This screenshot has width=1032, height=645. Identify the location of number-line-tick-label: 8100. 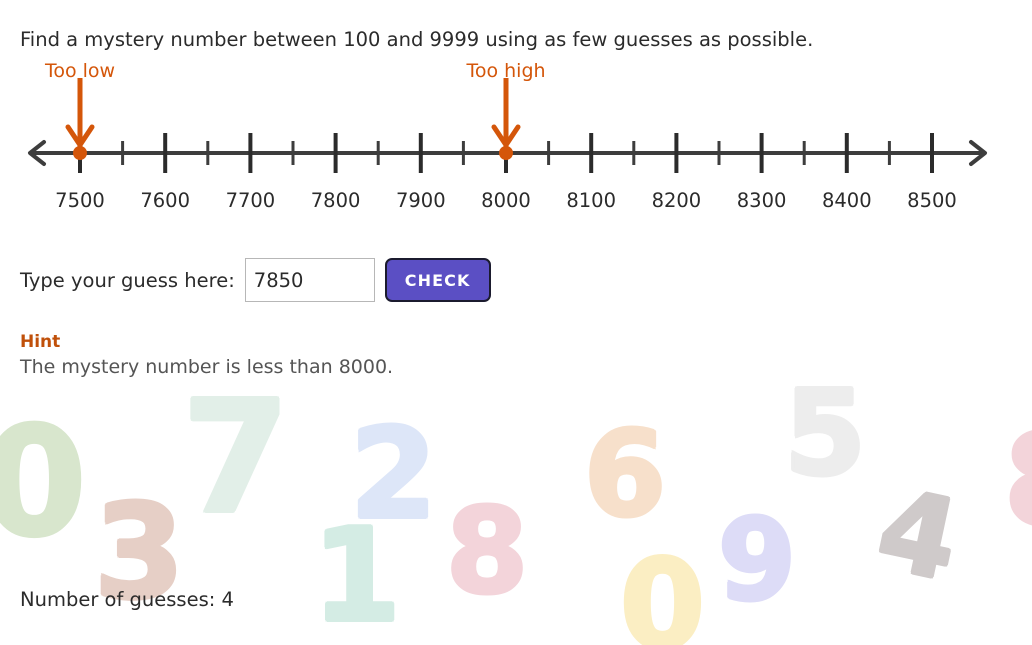
(591, 200).